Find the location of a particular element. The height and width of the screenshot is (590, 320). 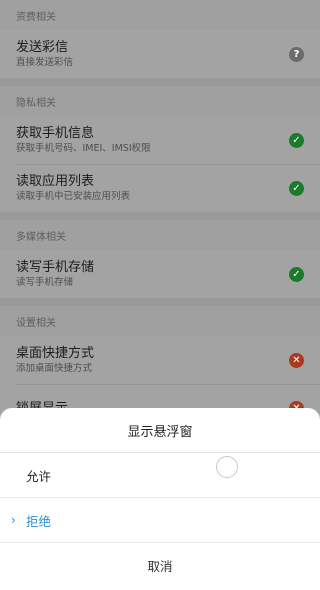

permission-row-send-mms: 发送彩信 直接发送彩信 ? is located at coordinates (160, 54).